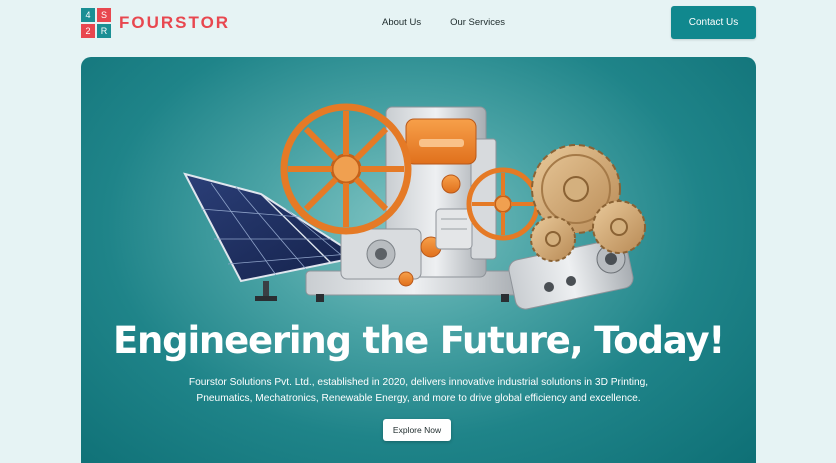 This screenshot has width=836, height=463. What do you see at coordinates (477, 22) in the screenshot?
I see `nav-link-our-services: Our Services` at bounding box center [477, 22].